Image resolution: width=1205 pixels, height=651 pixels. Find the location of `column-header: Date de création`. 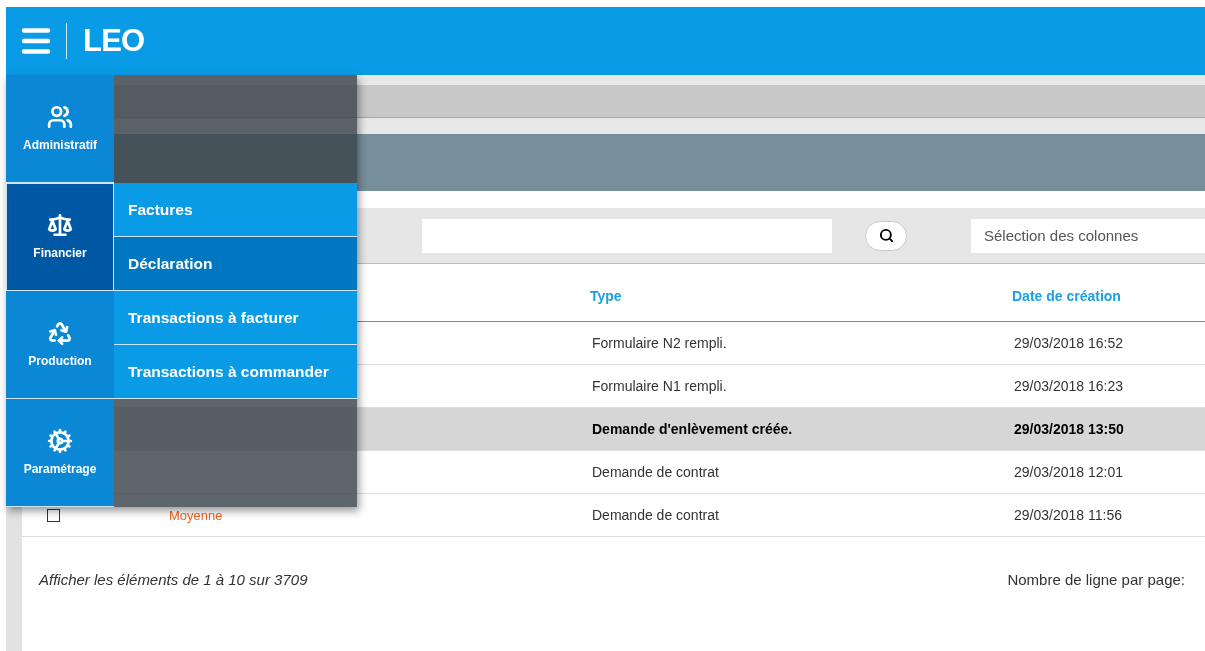

column-header: Date de création is located at coordinates (1108, 296).